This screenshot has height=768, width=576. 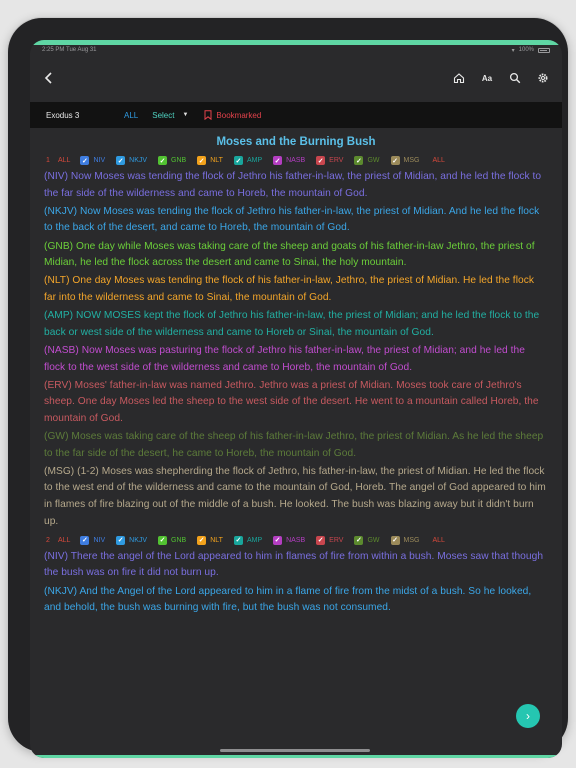 What do you see at coordinates (543, 78) in the screenshot?
I see `settings-gear-icon` at bounding box center [543, 78].